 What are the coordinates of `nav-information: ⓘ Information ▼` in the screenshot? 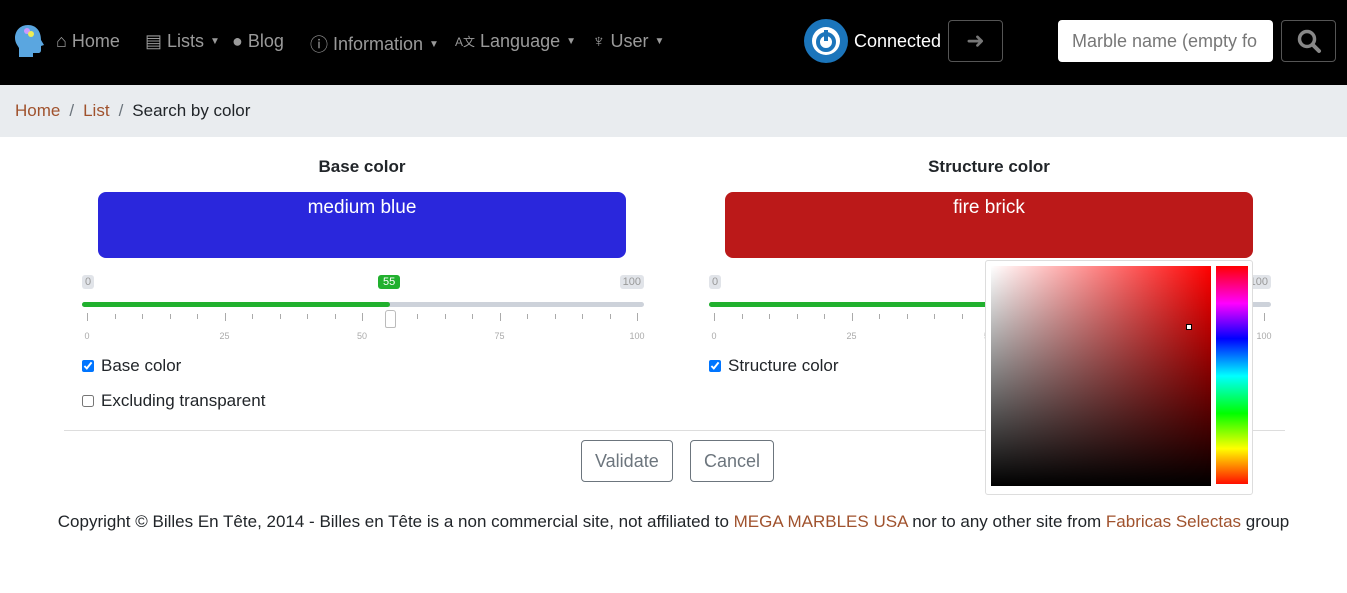 It's located at (374, 44).